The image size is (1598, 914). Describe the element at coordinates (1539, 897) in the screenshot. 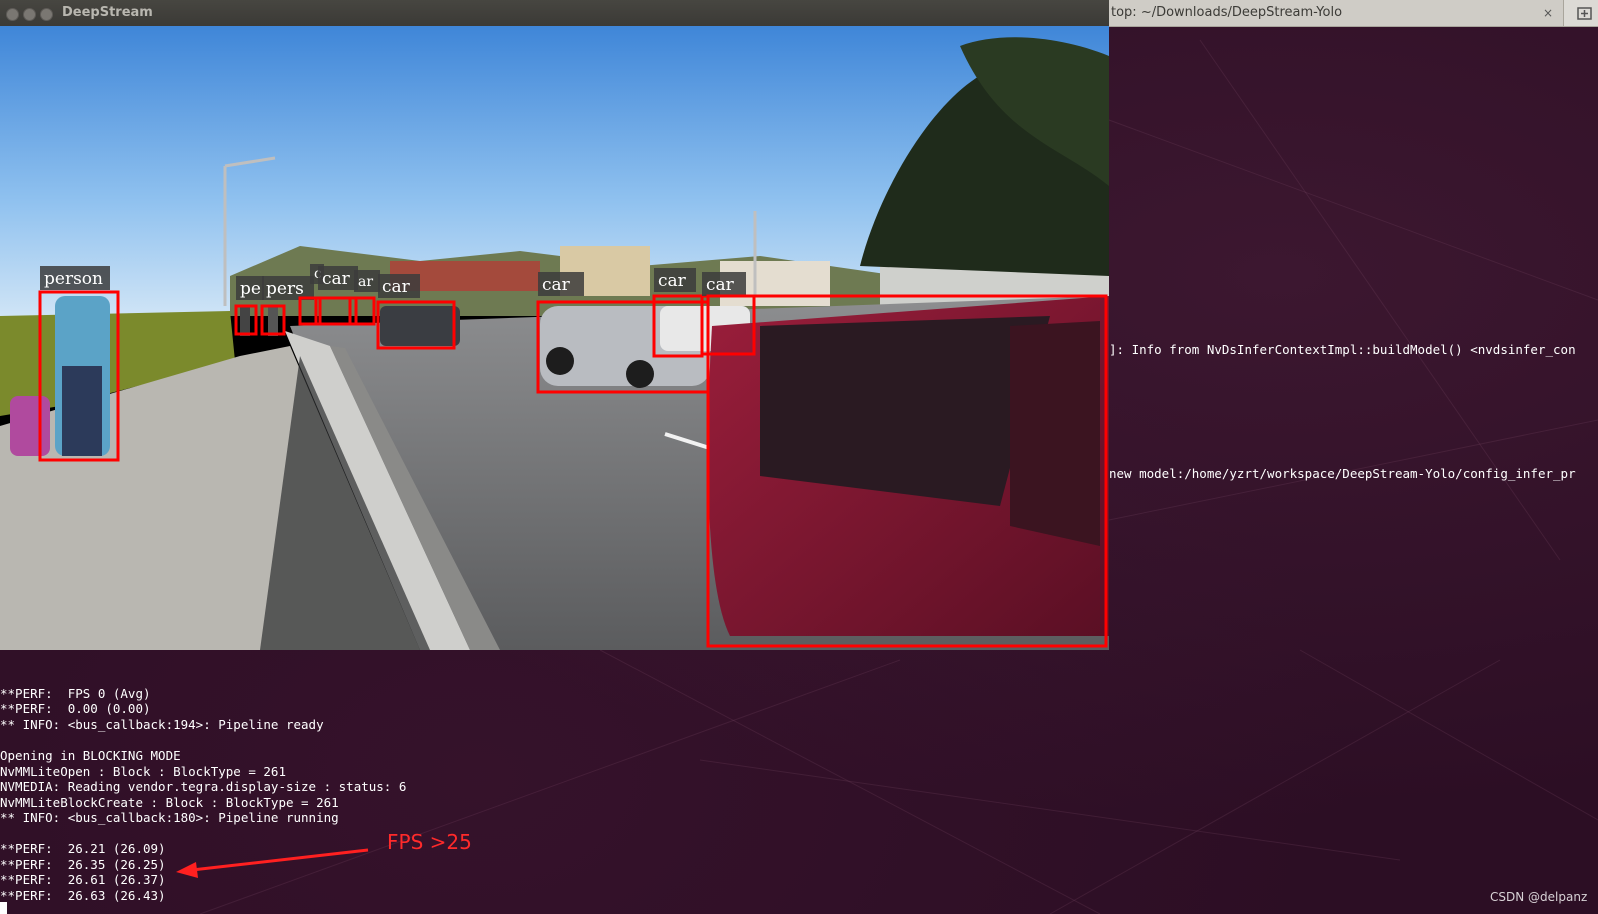

I see `watermark: CSDN @delpanz` at that location.